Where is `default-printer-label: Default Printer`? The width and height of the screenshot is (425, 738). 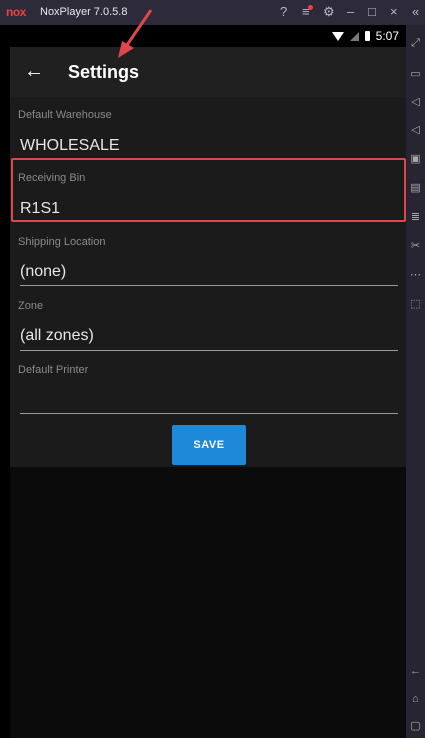
default-printer-label: Default Printer is located at coordinates (53, 370).